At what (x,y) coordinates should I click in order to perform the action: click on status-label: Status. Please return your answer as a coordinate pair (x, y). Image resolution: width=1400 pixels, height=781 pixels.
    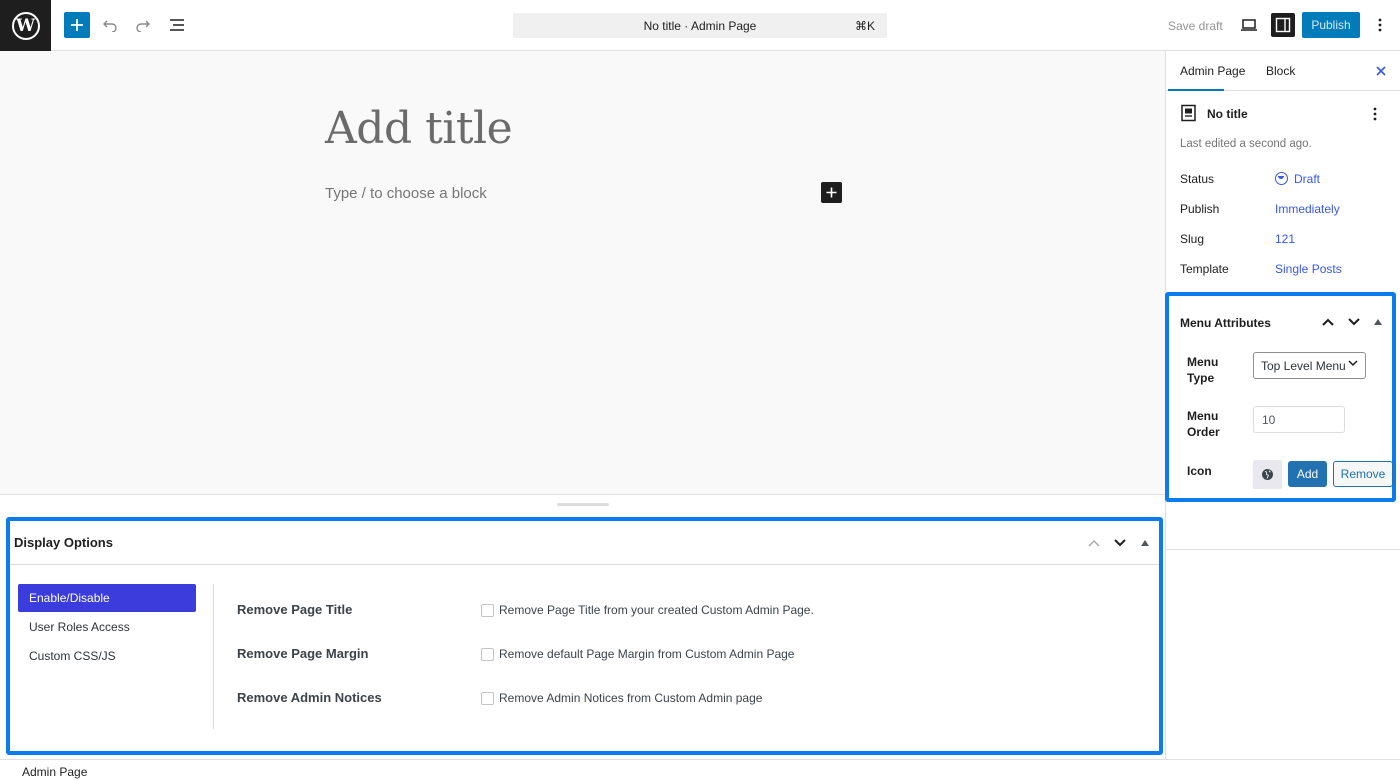
    Looking at the image, I should click on (1197, 179).